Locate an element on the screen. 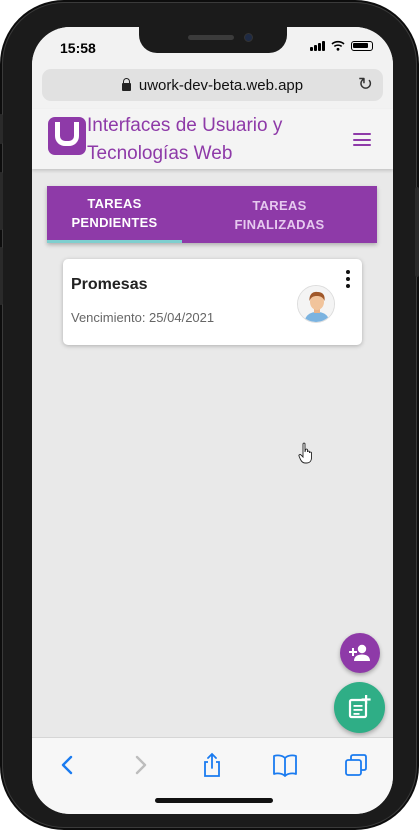  tab-finished-tasks: TAREAS FINALIZADAS is located at coordinates (279, 214).